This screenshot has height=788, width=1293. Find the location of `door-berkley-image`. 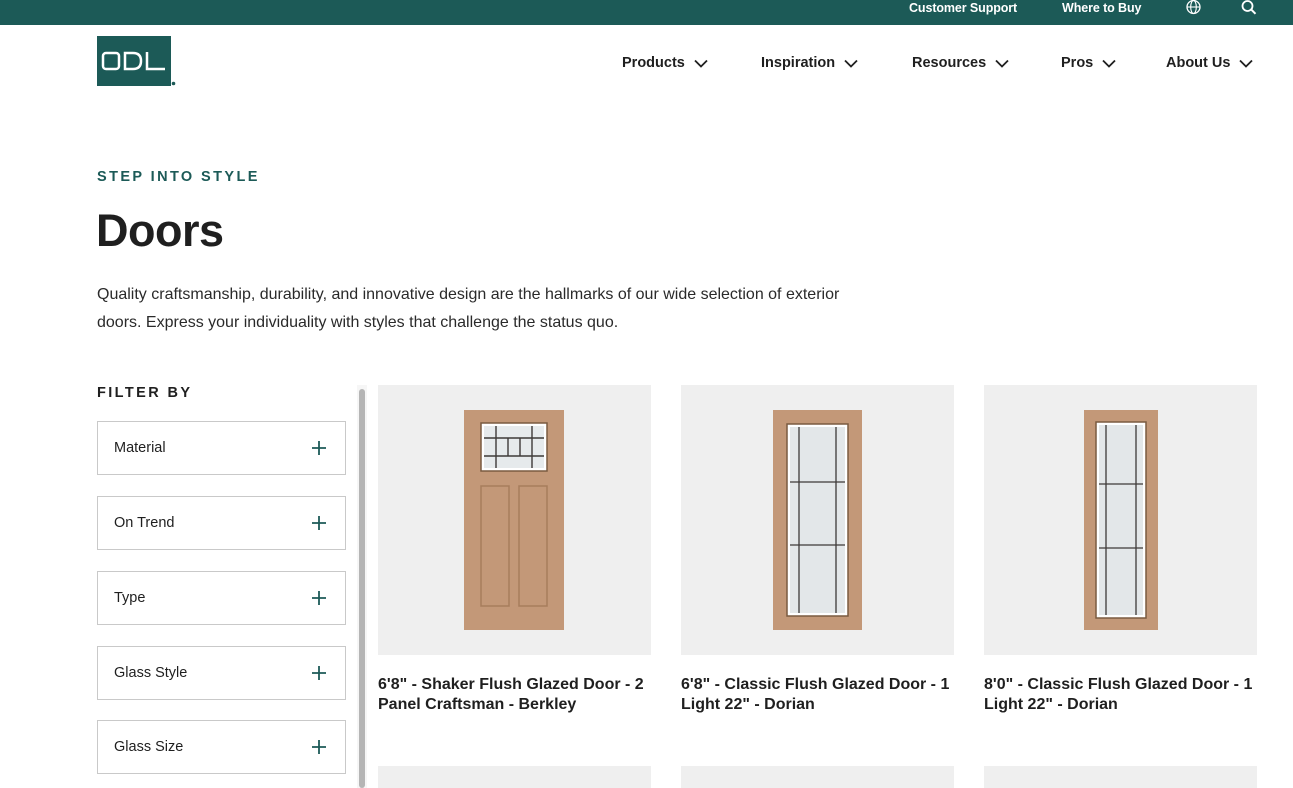

door-berkley-image is located at coordinates (514, 520).